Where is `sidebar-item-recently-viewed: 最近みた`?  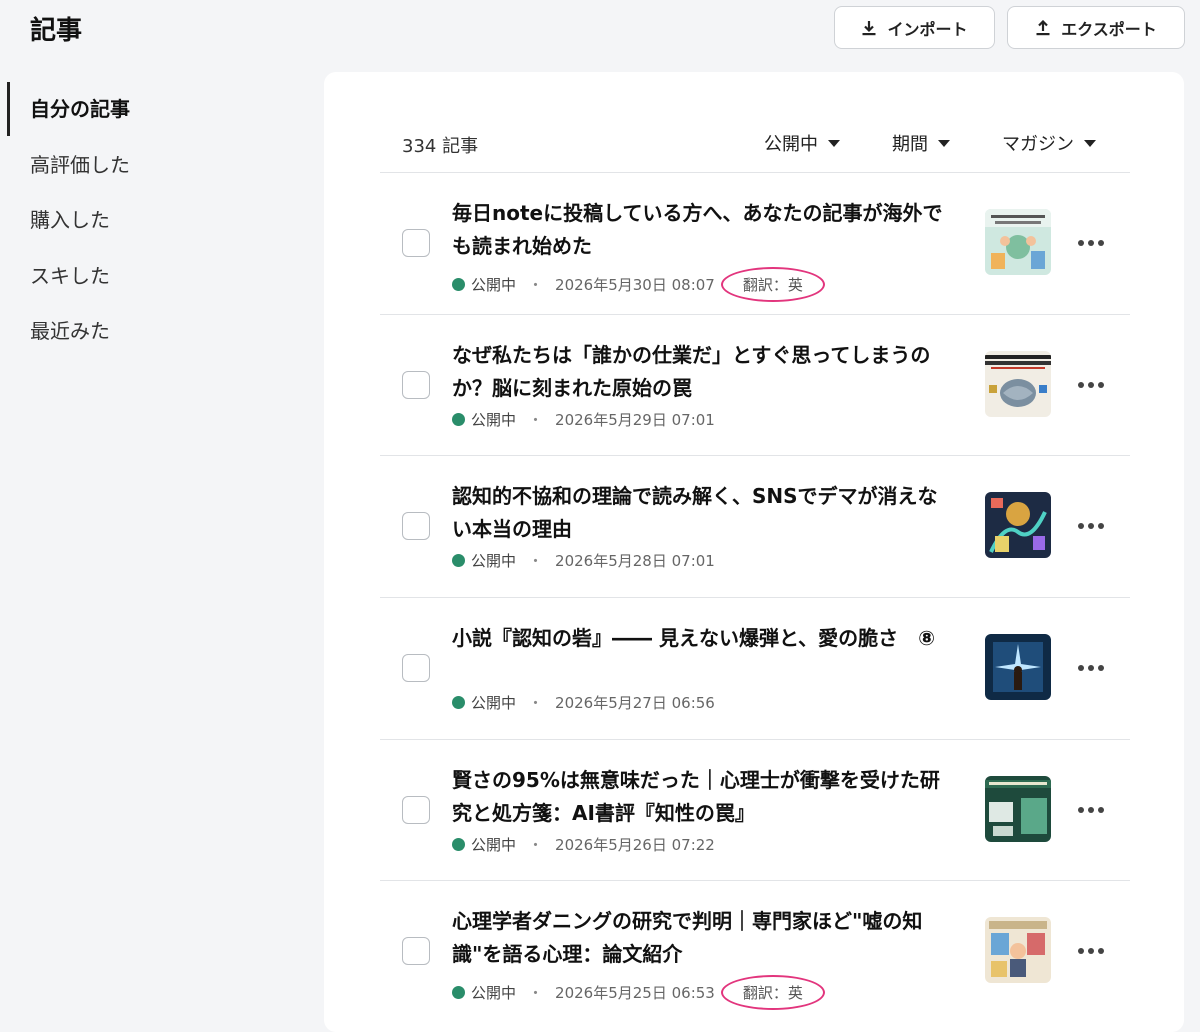
sidebar-item-recently-viewed: 最近みた is located at coordinates (150, 330).